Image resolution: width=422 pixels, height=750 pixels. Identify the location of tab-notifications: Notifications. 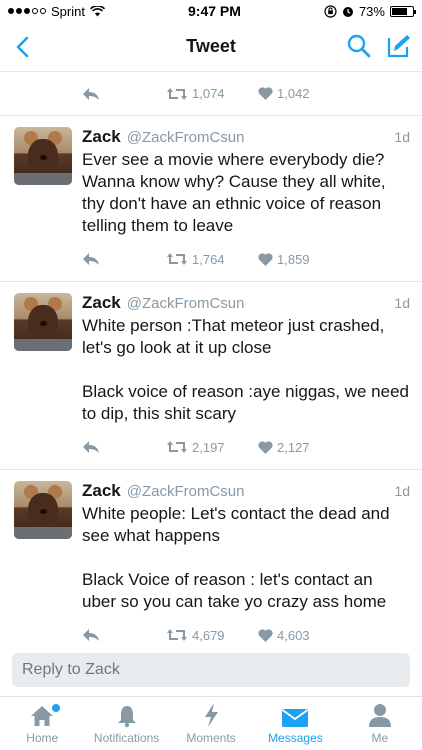
(126, 723).